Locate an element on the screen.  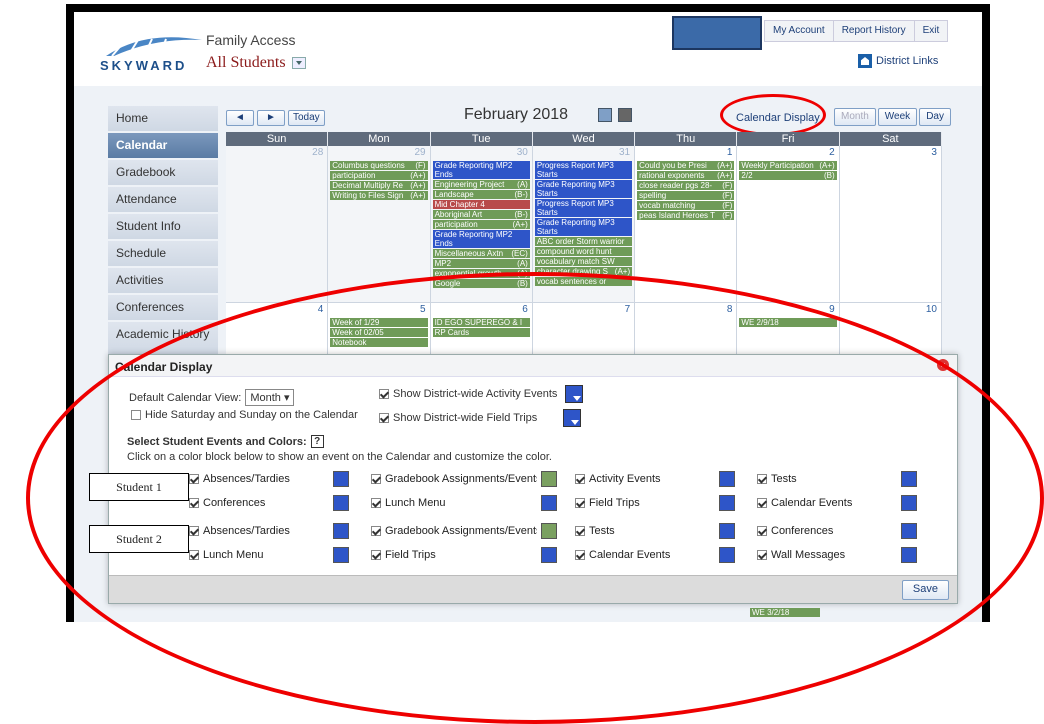
calendar-day: 28 is located at coordinates (277, 224).